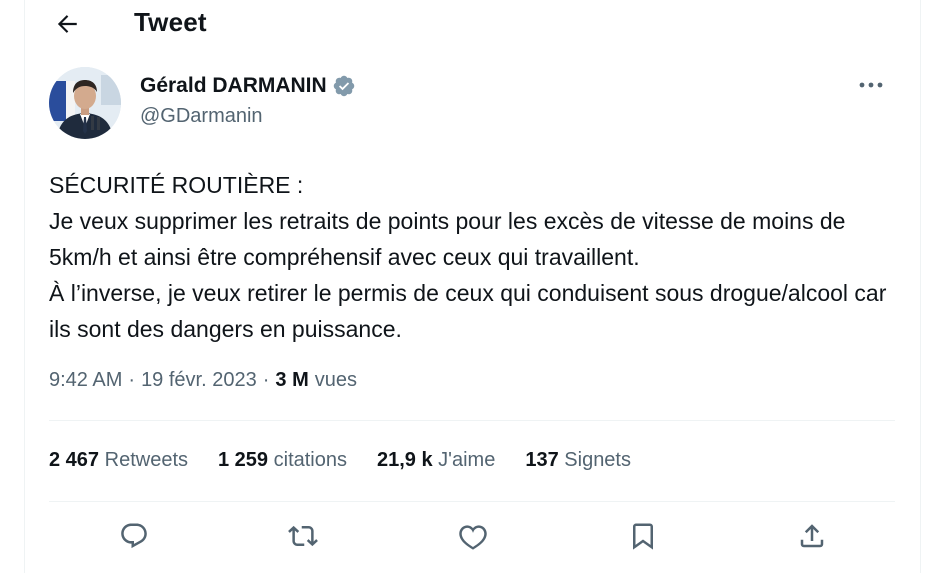  I want to click on bookmarks-stat: 137 Signets, so click(578, 460).